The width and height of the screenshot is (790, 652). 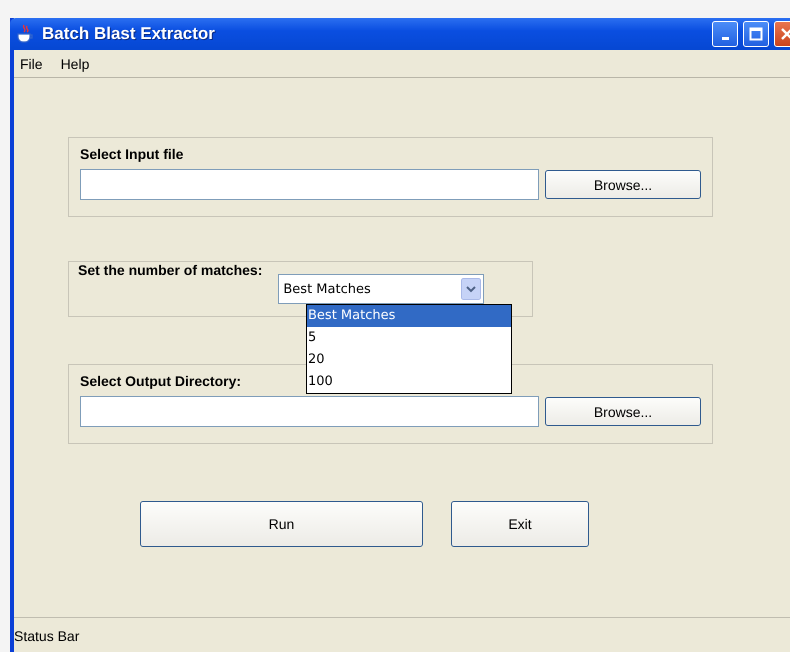 What do you see at coordinates (409, 338) in the screenshot?
I see `dropdown-option: 5` at bounding box center [409, 338].